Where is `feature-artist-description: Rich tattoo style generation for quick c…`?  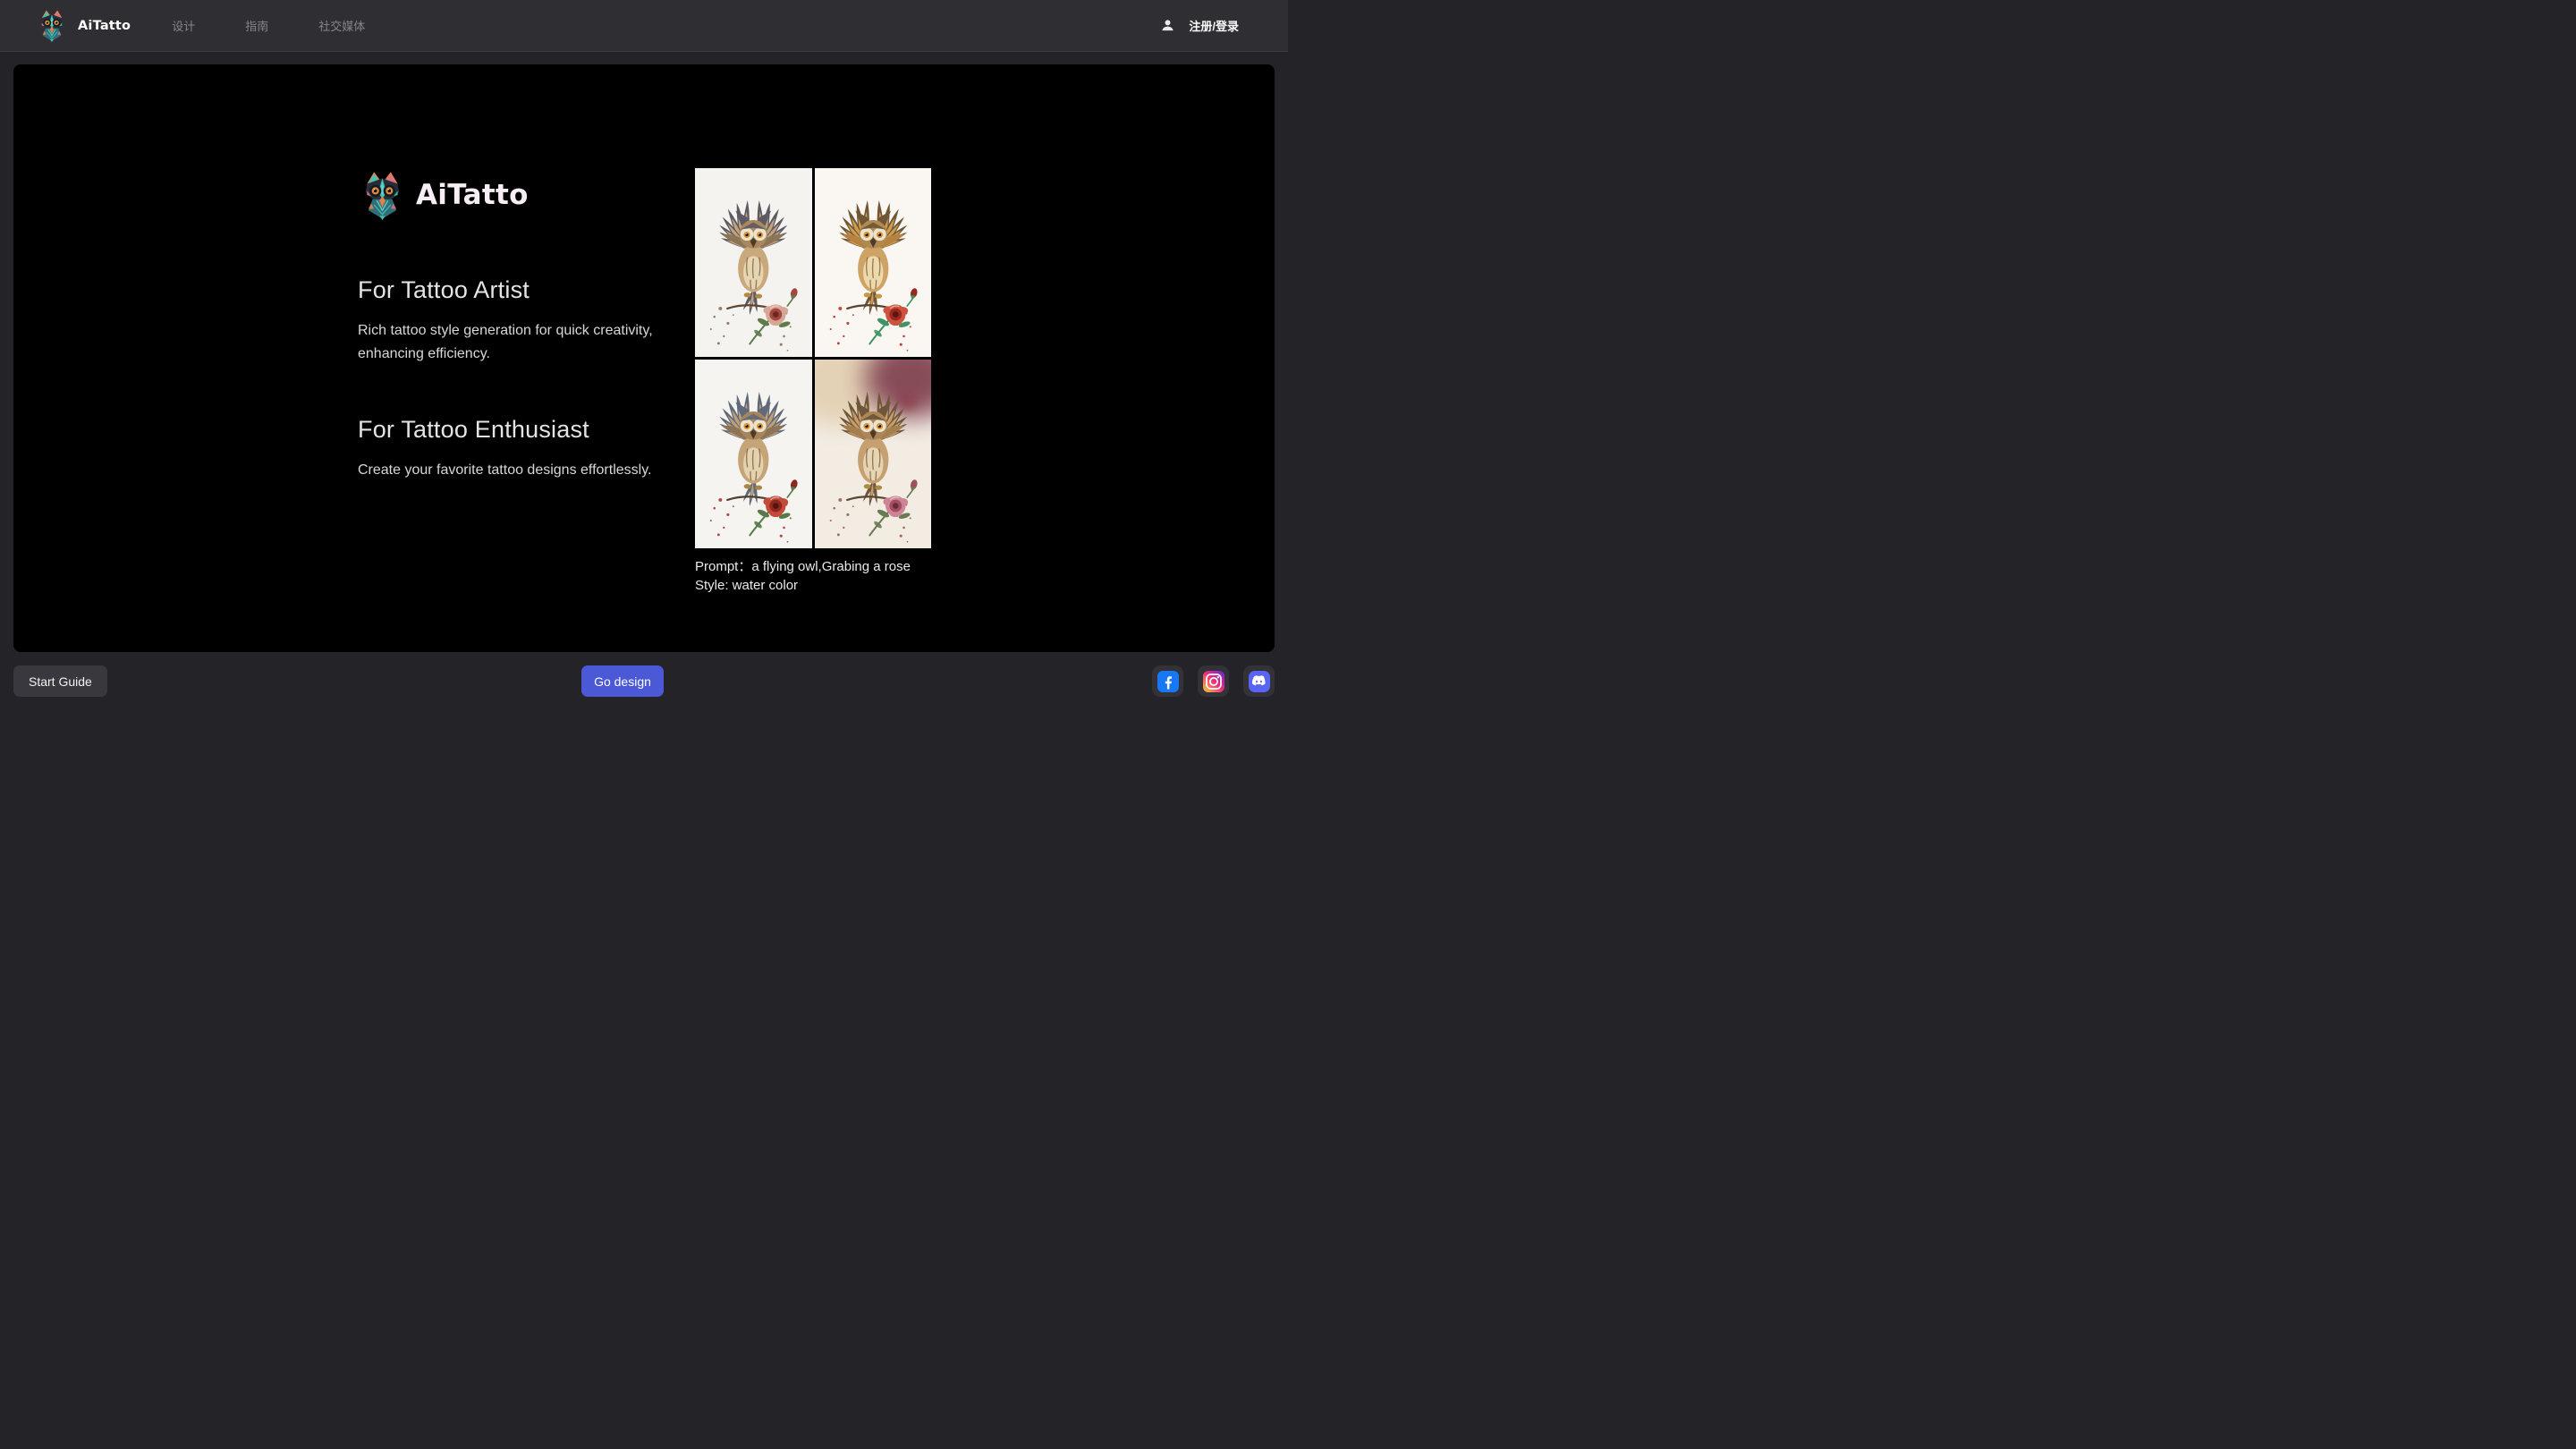
feature-artist-description: Rich tattoo style generation for quick c… is located at coordinates (505, 342).